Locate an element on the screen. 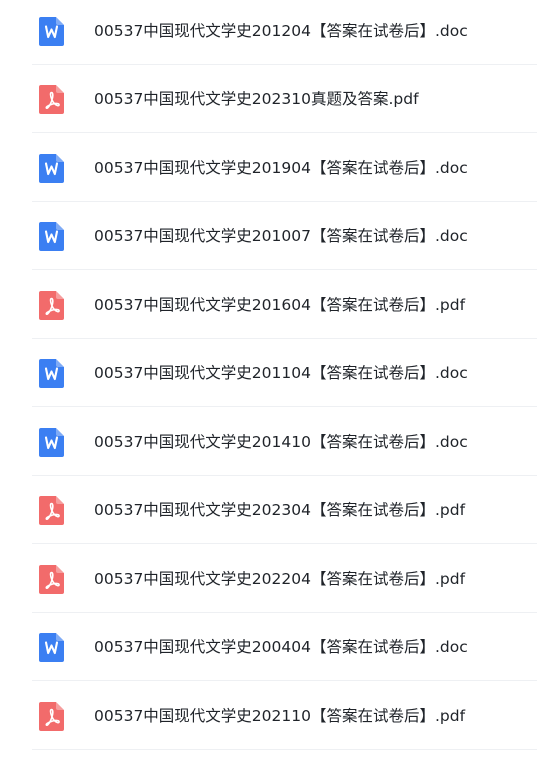  file-row: 00537中国现代文学史201104【答案在试卷后】.doc is located at coordinates (268, 373).